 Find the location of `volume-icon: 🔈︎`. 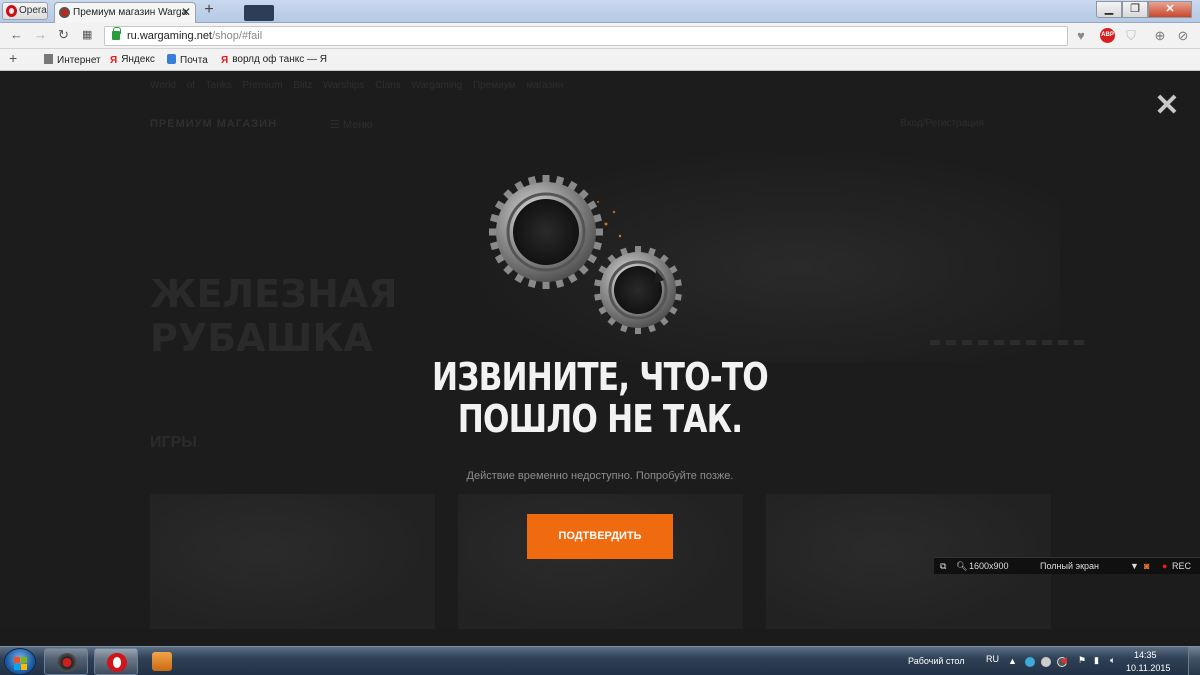

volume-icon: 🔈︎ is located at coordinates (1112, 660).